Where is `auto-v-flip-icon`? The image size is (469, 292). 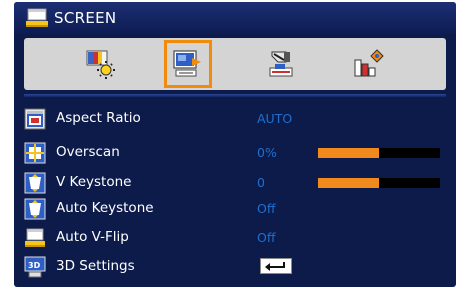 auto-v-flip-icon is located at coordinates (35, 238).